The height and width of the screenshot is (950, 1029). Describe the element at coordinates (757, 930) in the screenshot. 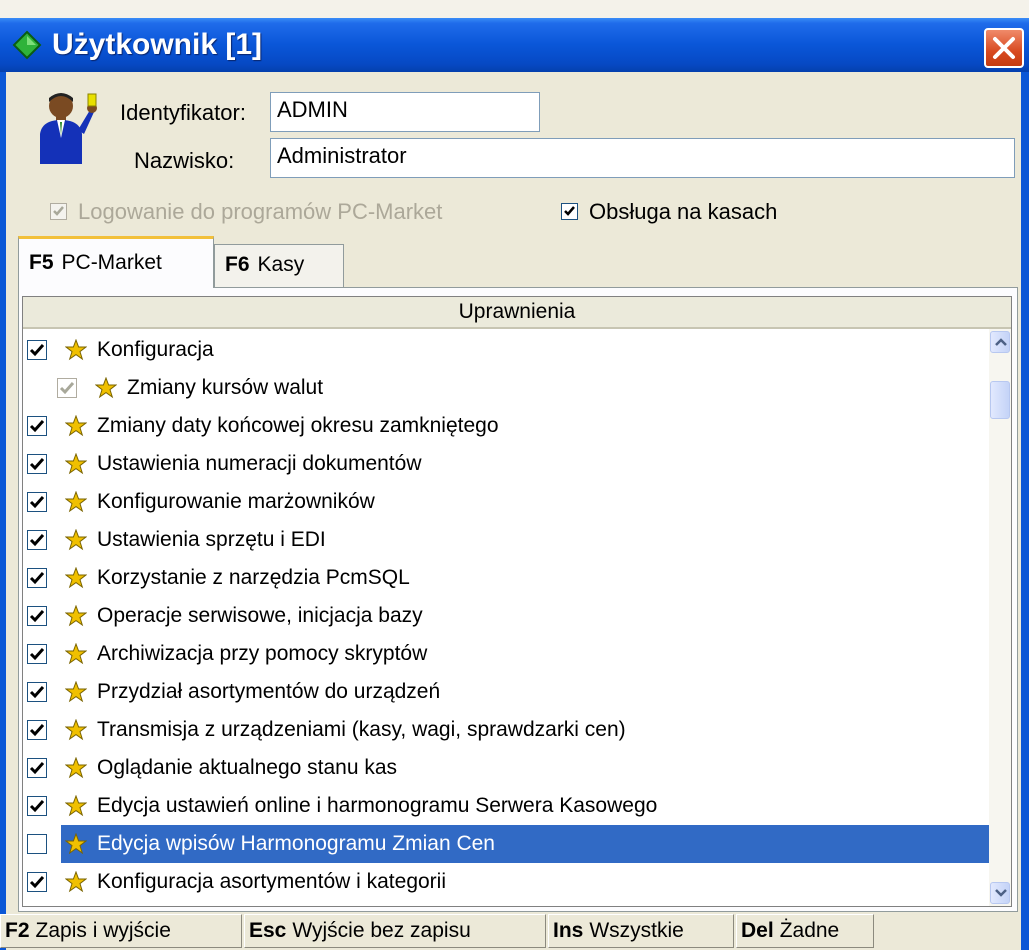

I see `shortcut-key: Del` at that location.